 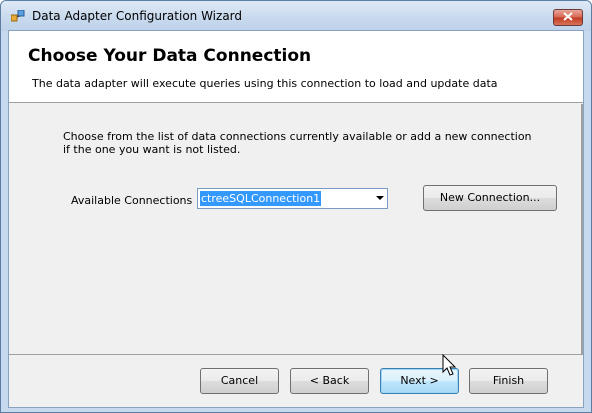 I want to click on cancel-button: Cancel, so click(x=239, y=381).